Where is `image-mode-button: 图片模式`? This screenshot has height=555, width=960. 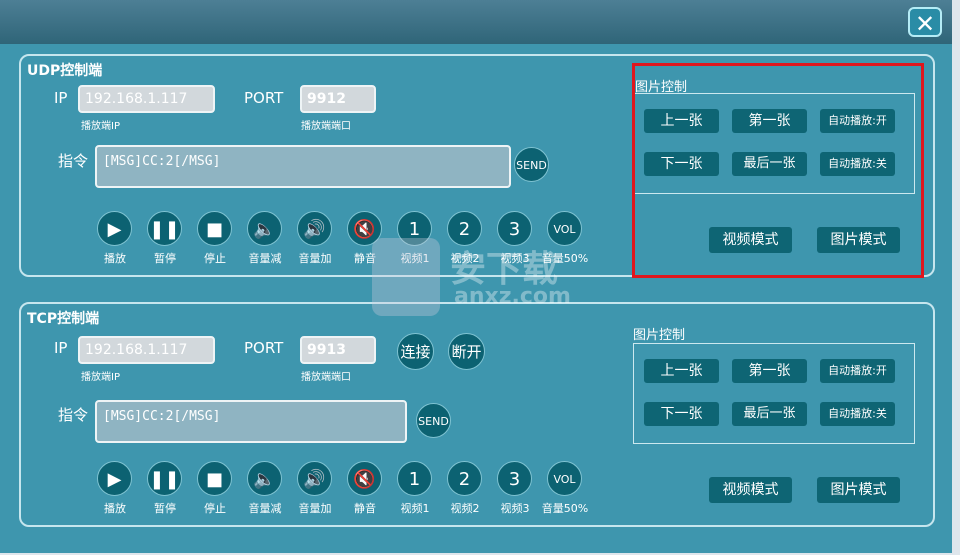
image-mode-button: 图片模式 is located at coordinates (858, 490).